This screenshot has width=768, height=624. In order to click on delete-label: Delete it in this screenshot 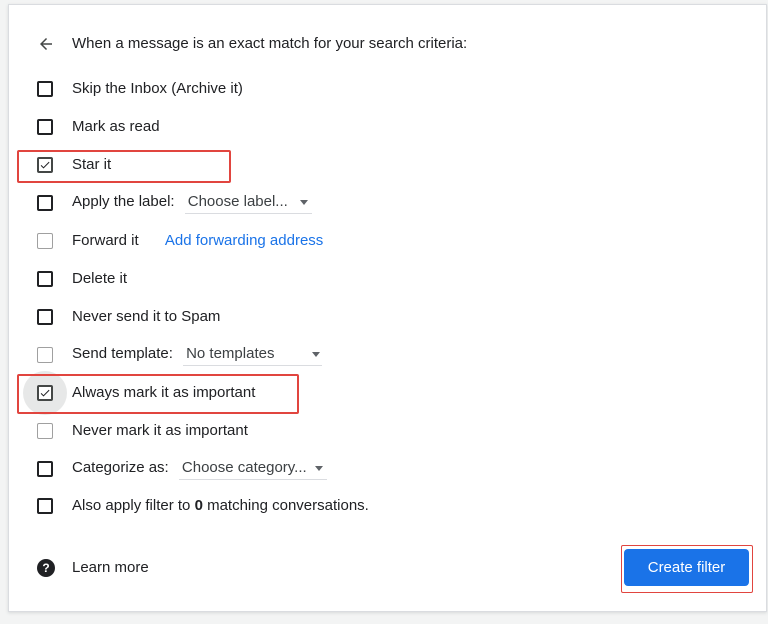, I will do `click(100, 278)`.